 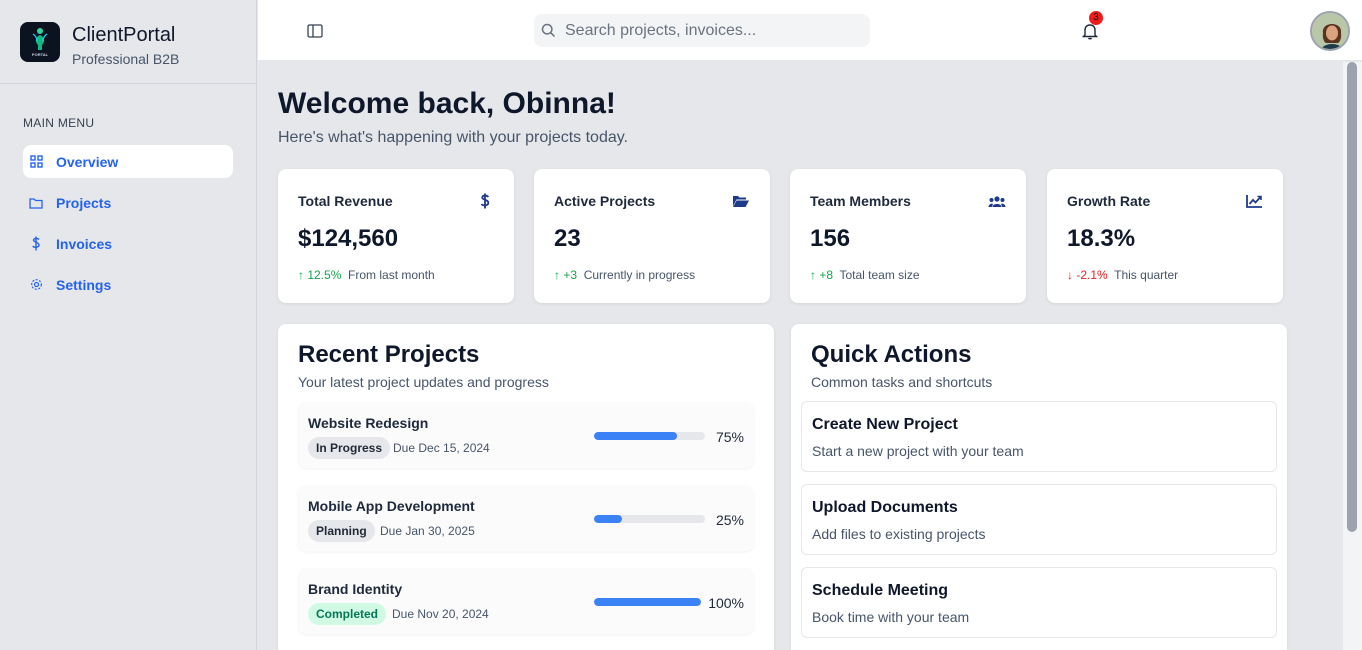 I want to click on project-name: Brand Identity, so click(x=355, y=589).